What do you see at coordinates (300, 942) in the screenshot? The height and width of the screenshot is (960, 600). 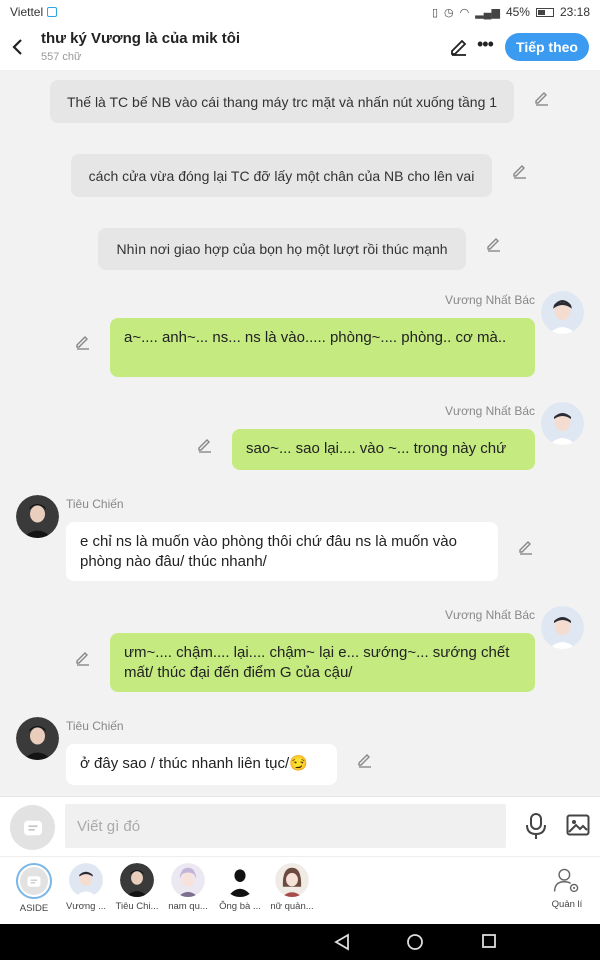 I see `system-nav-bar` at bounding box center [300, 942].